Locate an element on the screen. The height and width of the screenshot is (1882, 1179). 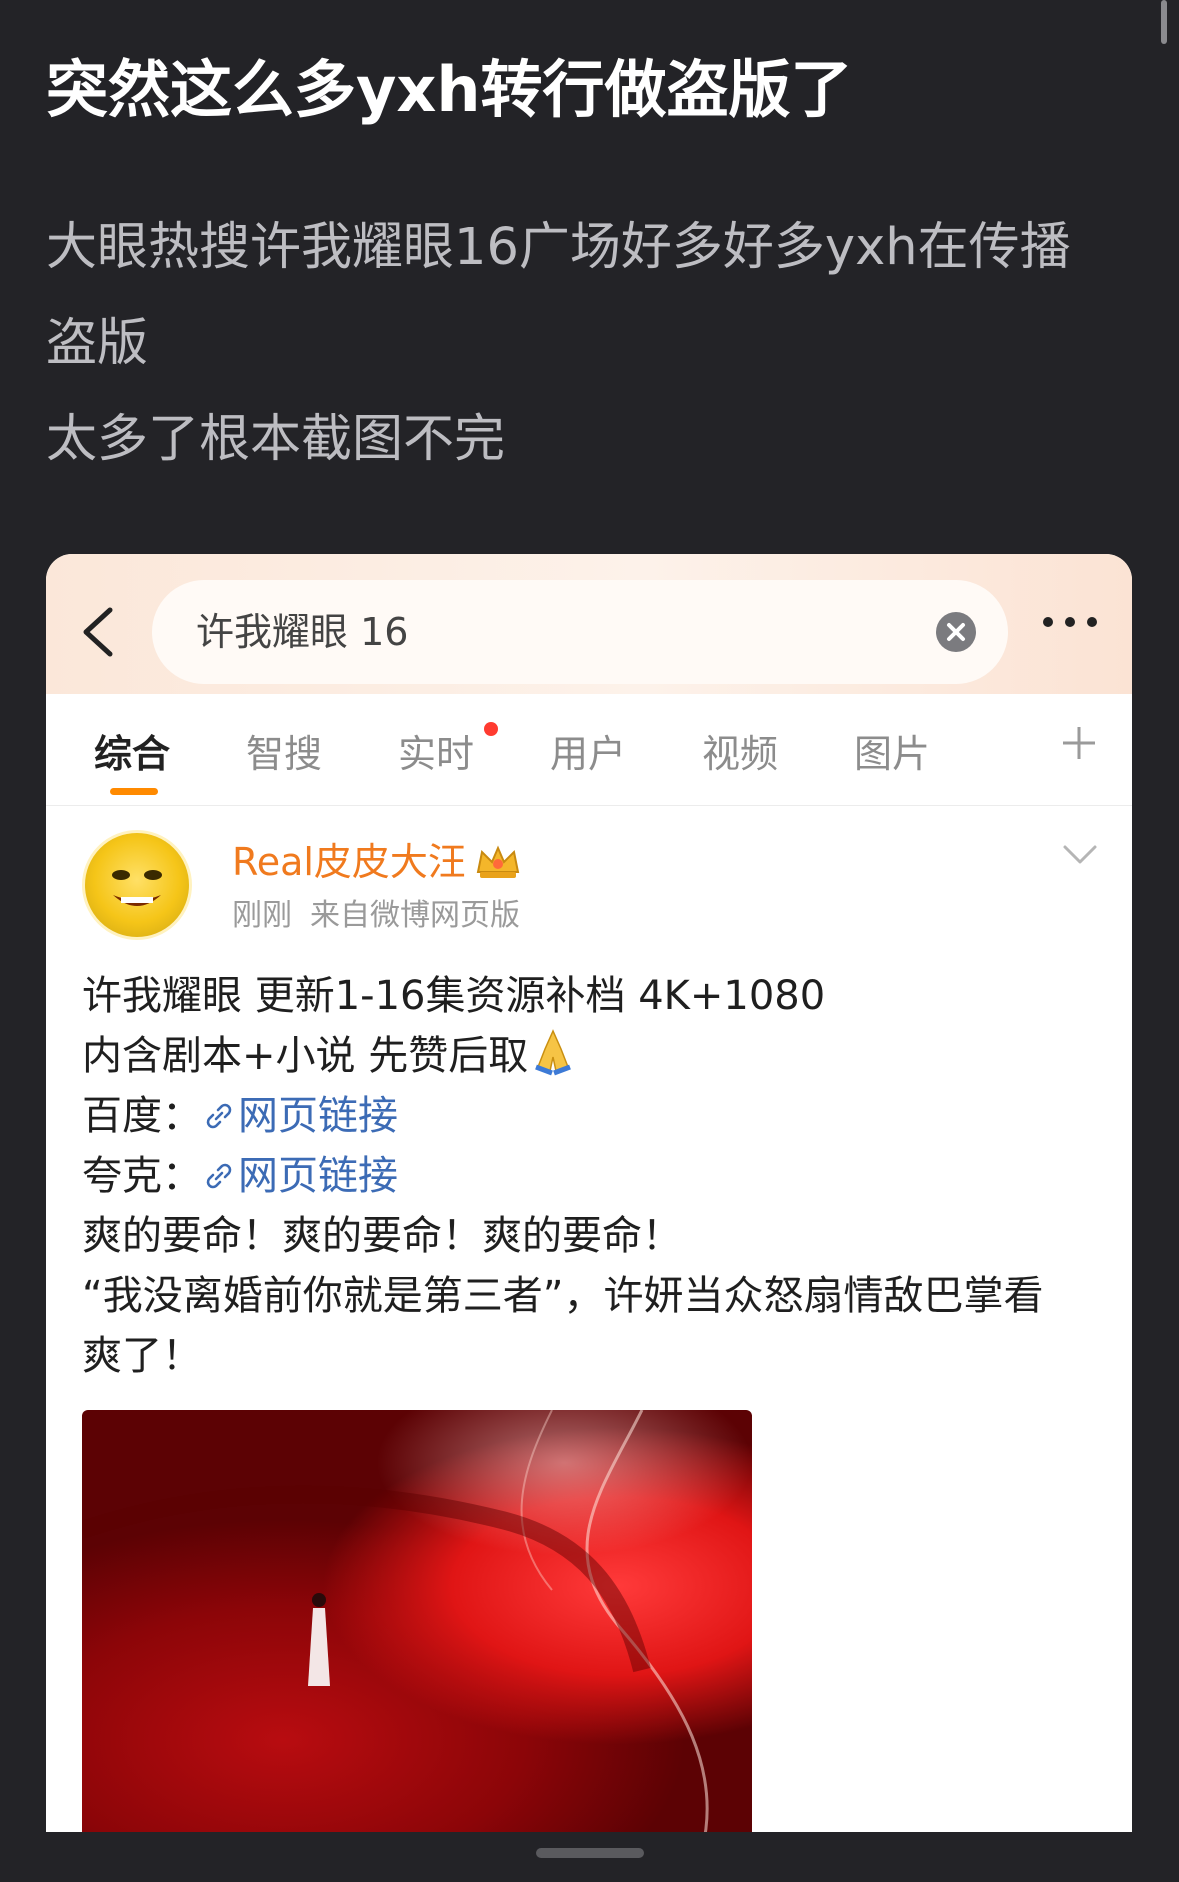
weibo-image is located at coordinates (417, 1630).